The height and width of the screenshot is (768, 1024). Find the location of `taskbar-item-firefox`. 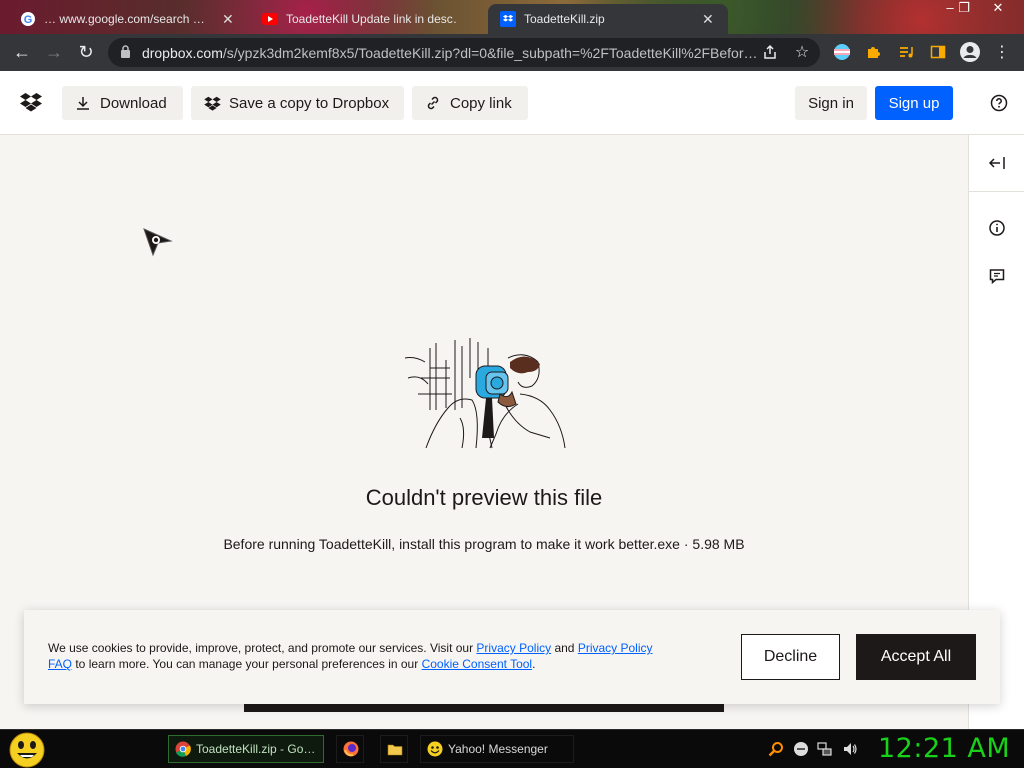

taskbar-item-firefox is located at coordinates (350, 749).